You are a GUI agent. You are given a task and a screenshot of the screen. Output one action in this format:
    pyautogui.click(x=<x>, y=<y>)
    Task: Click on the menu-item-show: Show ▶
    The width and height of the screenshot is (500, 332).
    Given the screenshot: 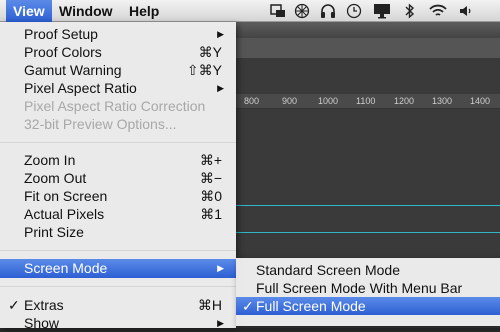 What is the action you would take?
    pyautogui.click(x=118, y=323)
    